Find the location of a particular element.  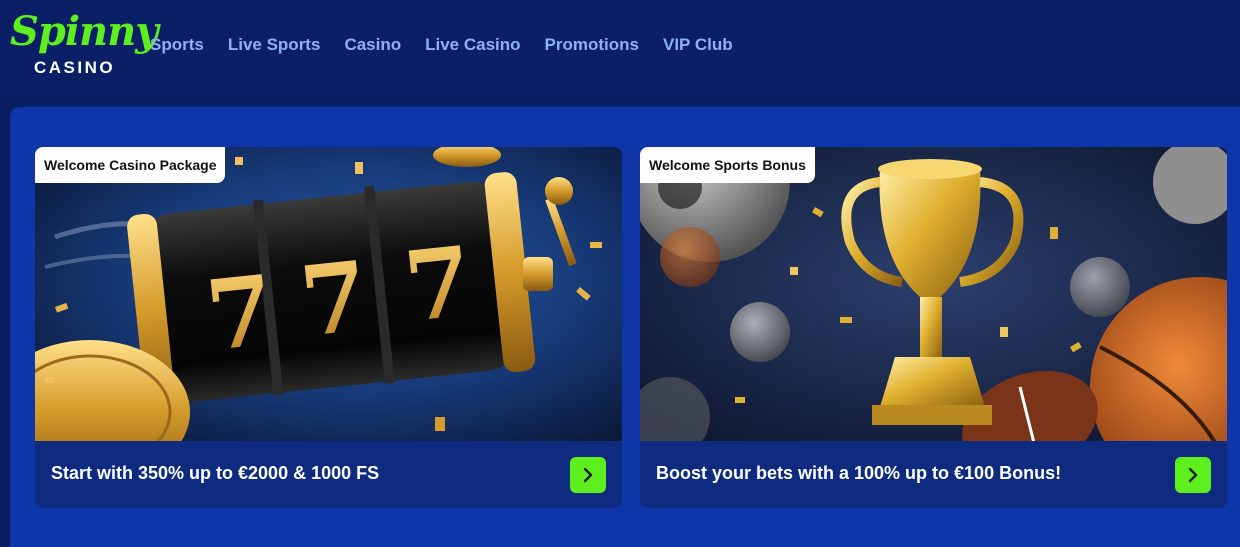

card-tag-sports: Welcome Sports Bonus is located at coordinates (727, 165).